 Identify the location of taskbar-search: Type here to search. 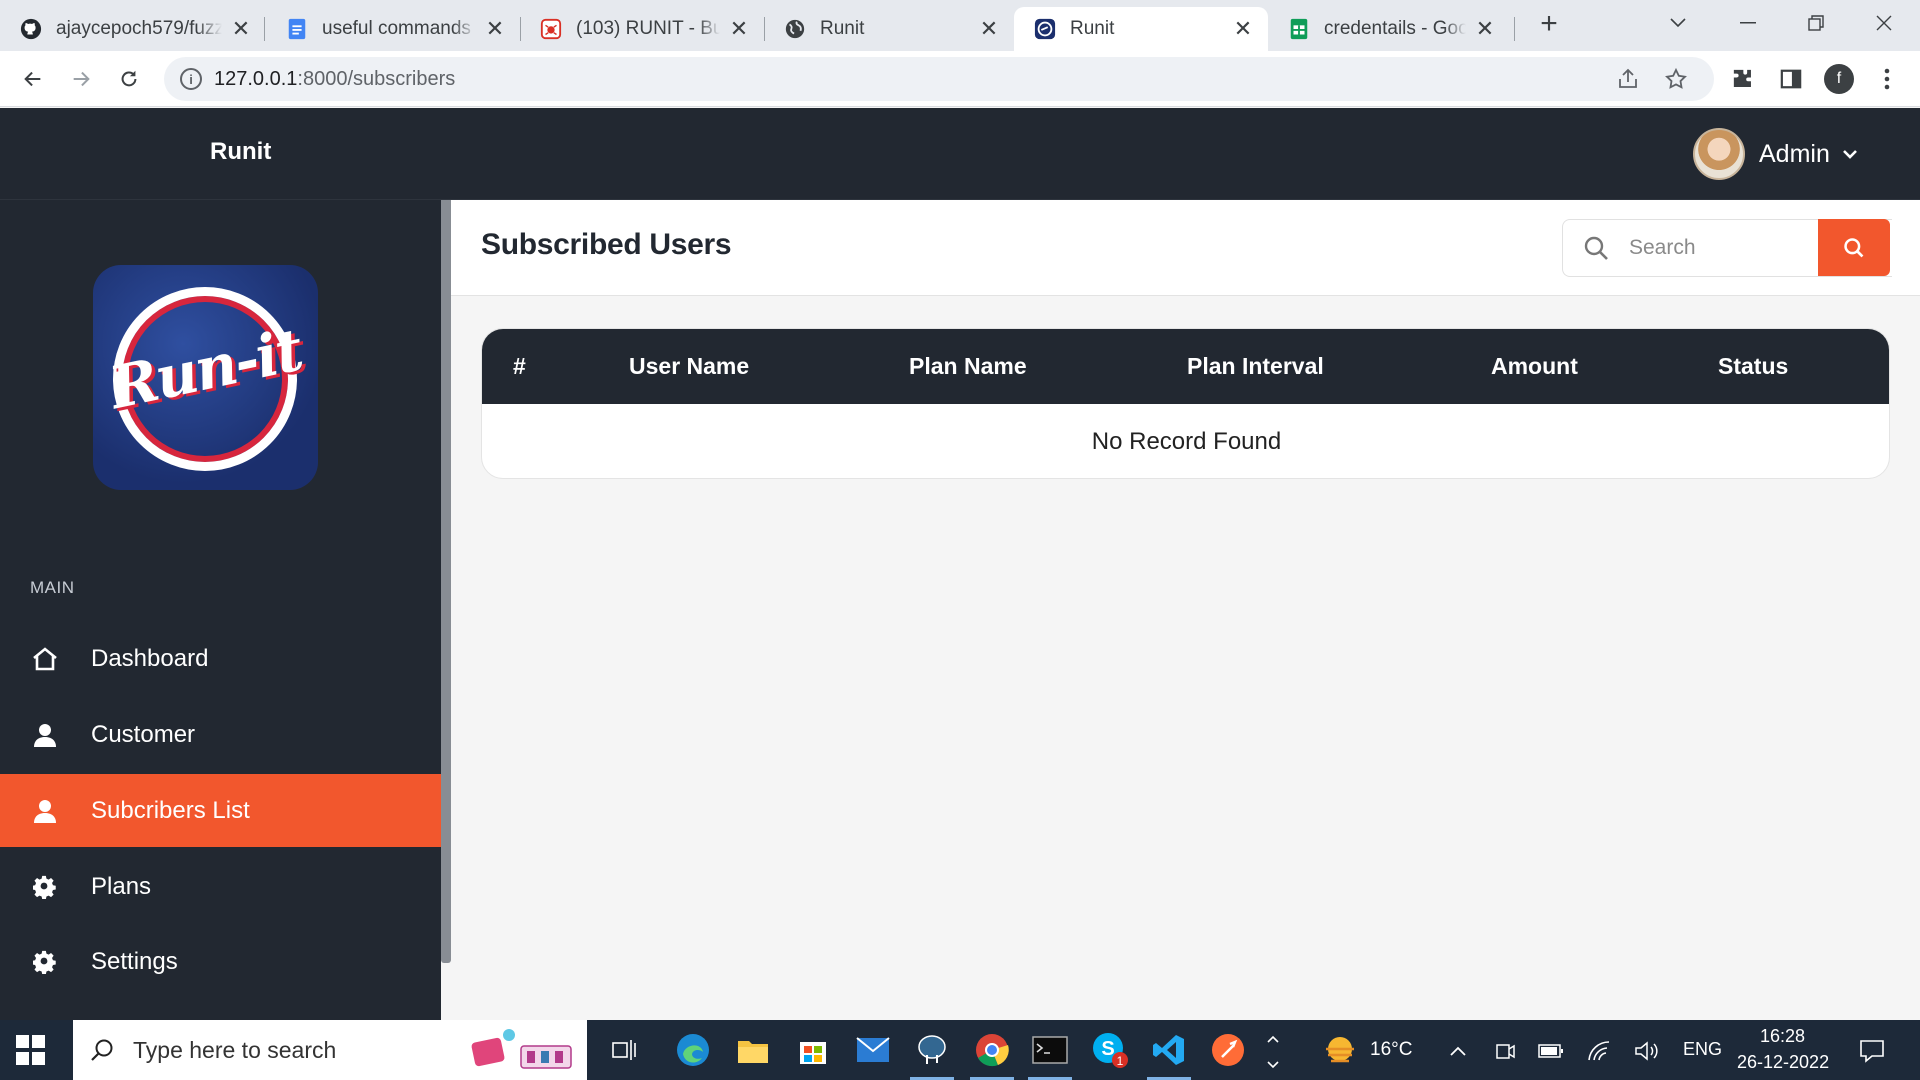
(330, 1050).